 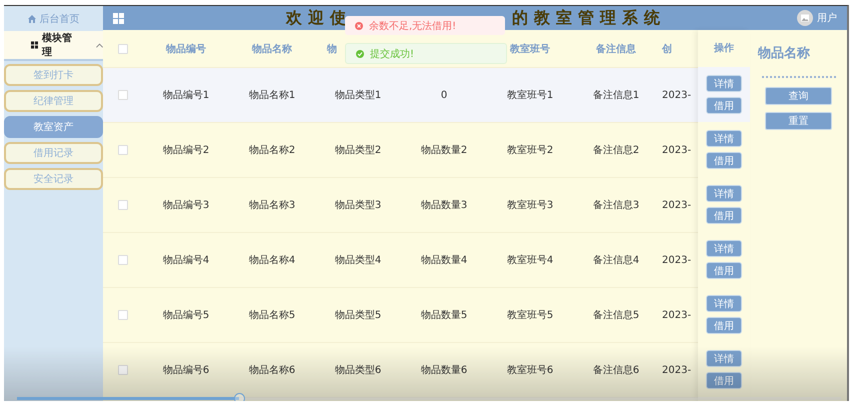 I want to click on progress-handle, so click(x=240, y=397).